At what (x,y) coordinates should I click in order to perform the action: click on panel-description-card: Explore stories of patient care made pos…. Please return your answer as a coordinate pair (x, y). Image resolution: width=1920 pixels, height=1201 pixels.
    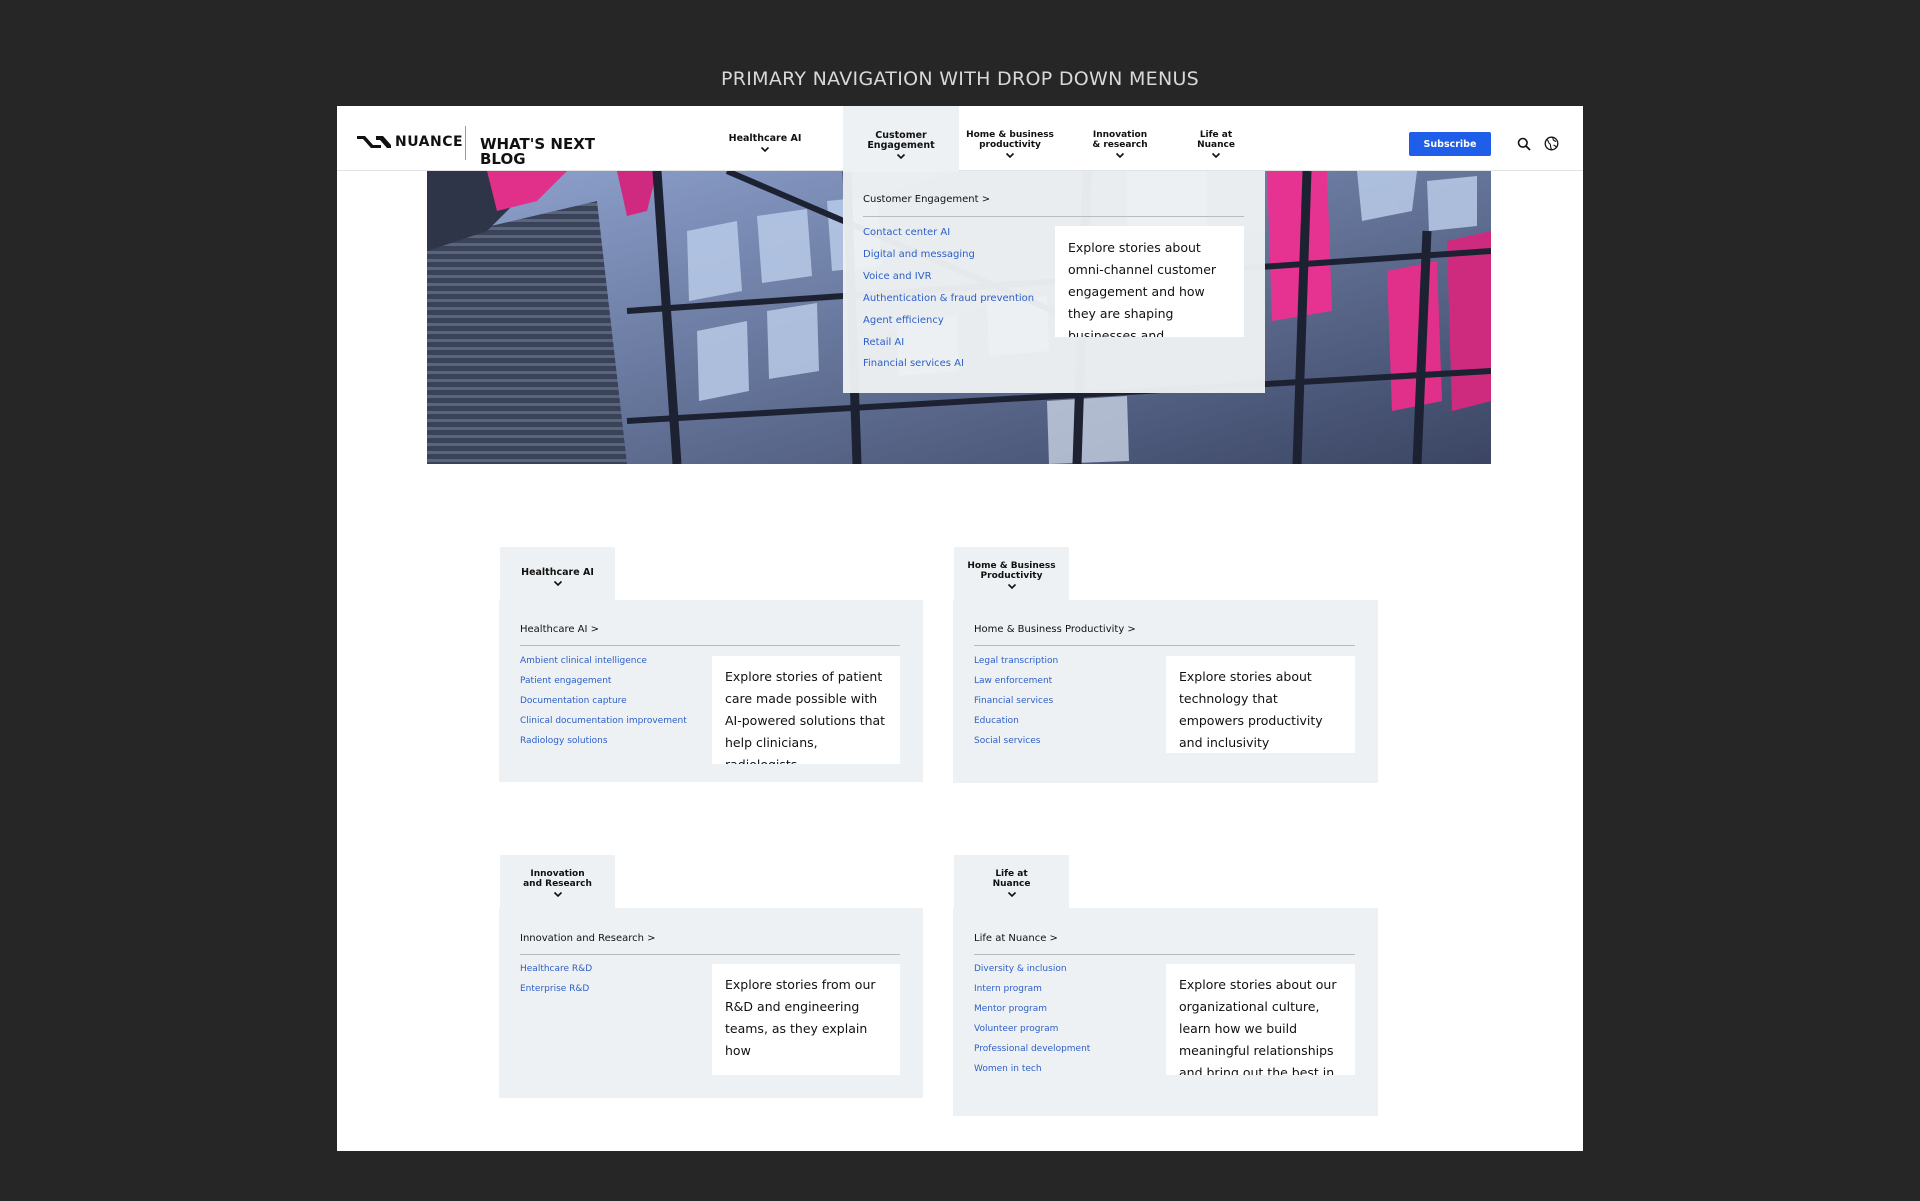
    Looking at the image, I should click on (806, 710).